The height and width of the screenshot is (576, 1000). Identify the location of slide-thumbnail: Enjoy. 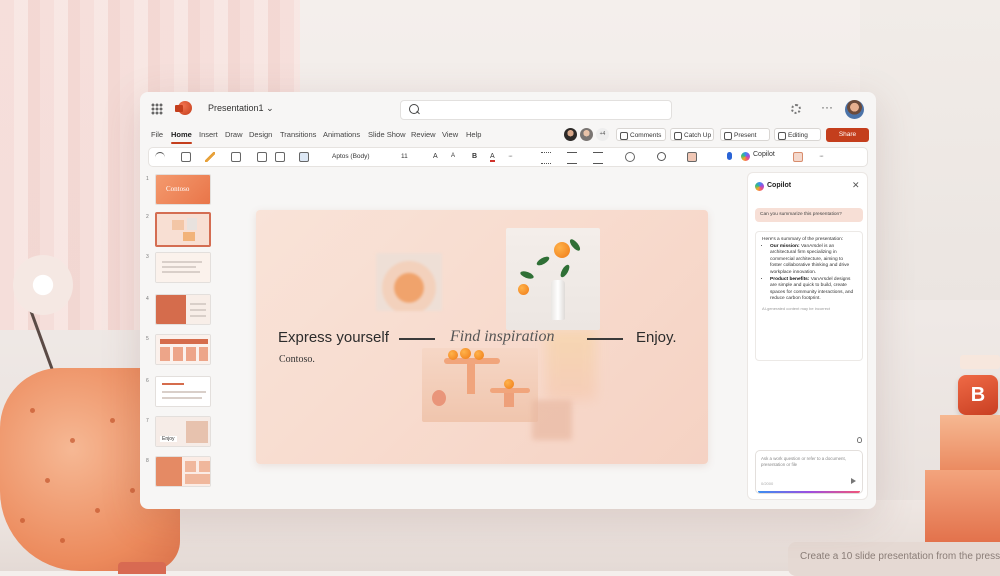
(183, 431).